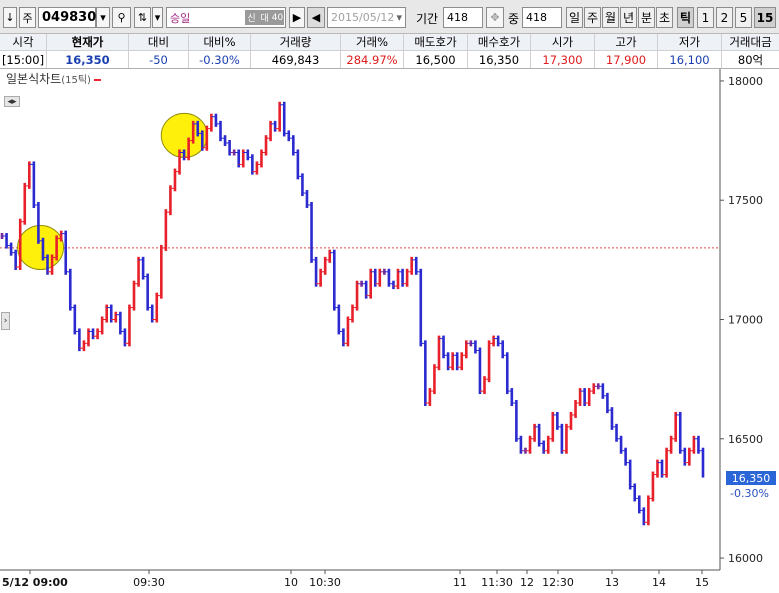  What do you see at coordinates (76, 80) in the screenshot?
I see `chart-subtitle-text: (15틱)` at bounding box center [76, 80].